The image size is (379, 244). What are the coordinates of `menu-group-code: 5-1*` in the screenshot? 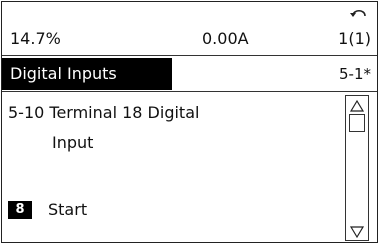 It's located at (355, 74).